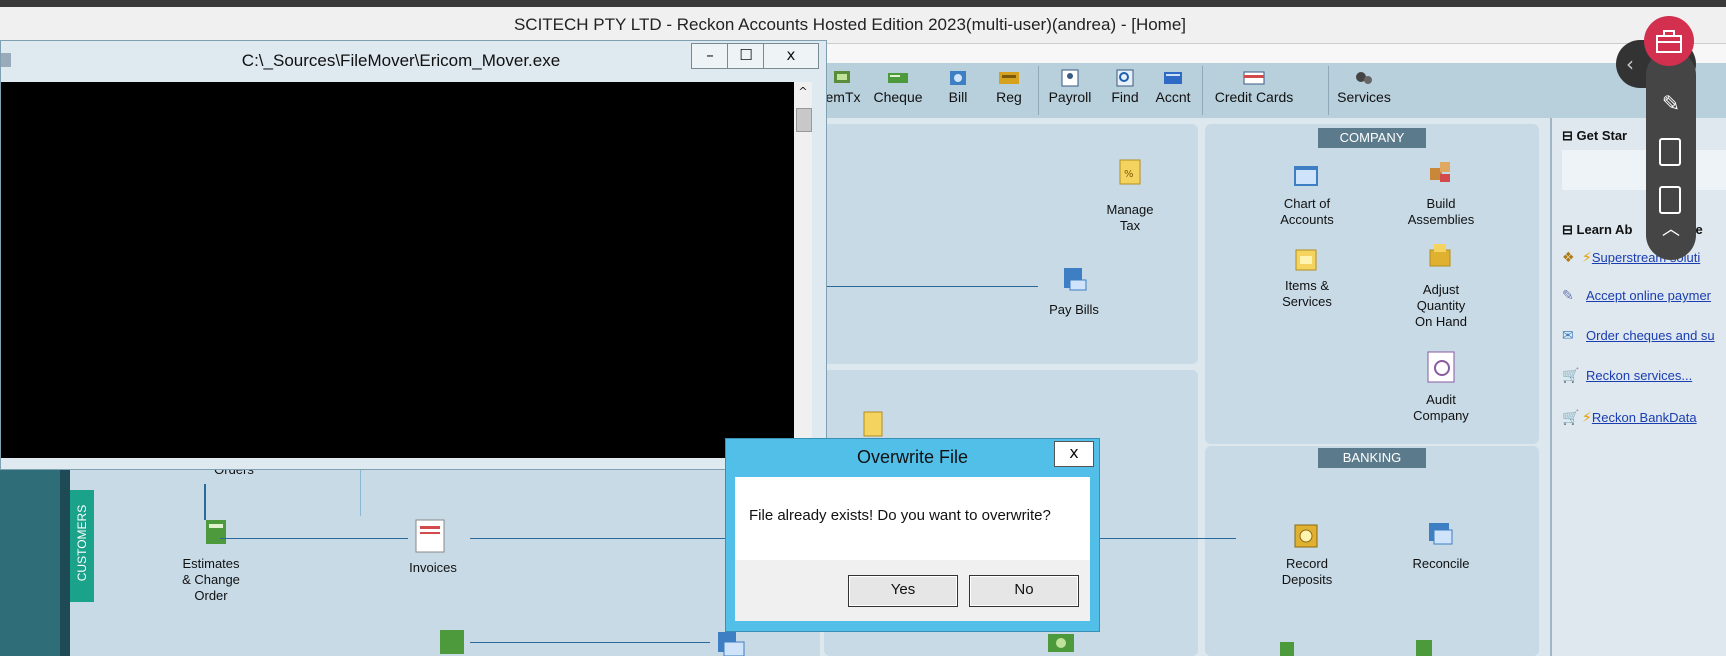 This screenshot has height=656, width=1726. I want to click on pay-bills-icon, so click(1075, 279).